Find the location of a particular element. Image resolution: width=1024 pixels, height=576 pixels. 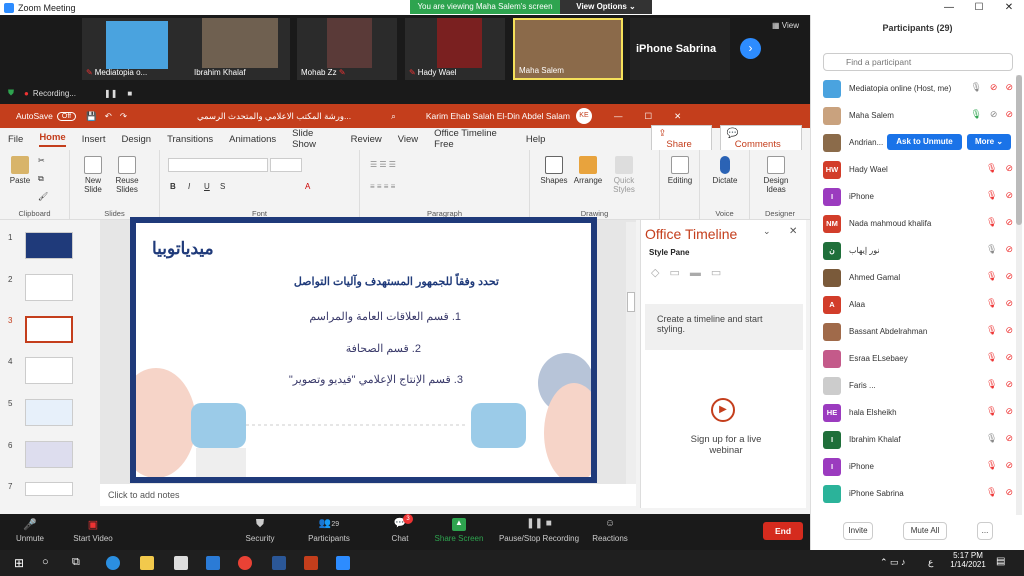

participant-row: A Alaa 🎙 ⊘ is located at coordinates (918, 304).